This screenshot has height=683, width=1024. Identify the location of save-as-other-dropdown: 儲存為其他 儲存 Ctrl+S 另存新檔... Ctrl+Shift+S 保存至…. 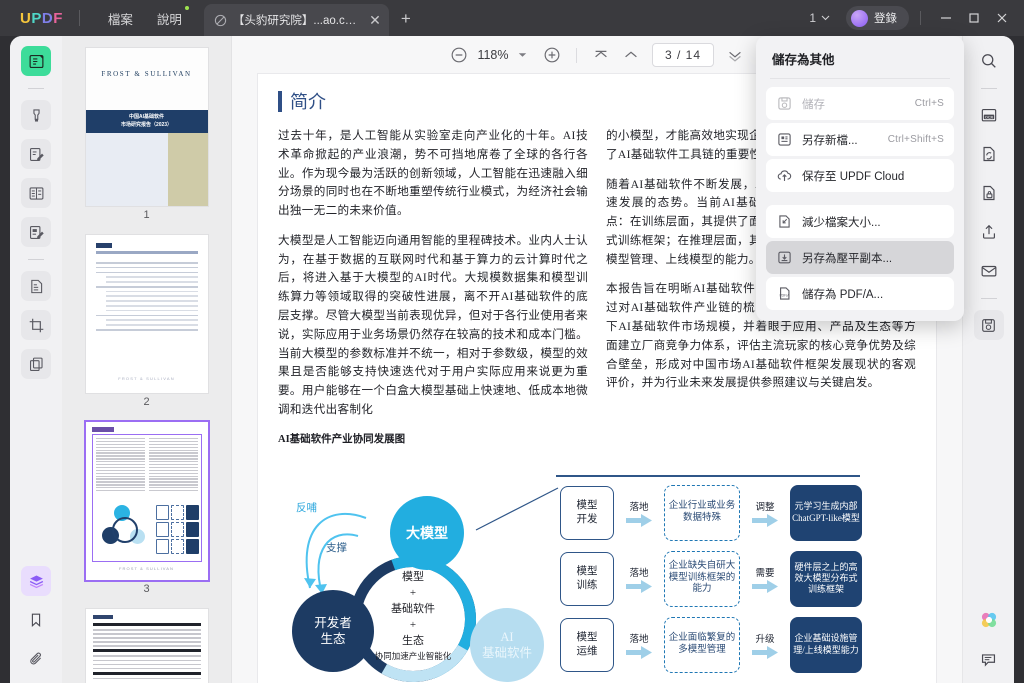
(860, 178).